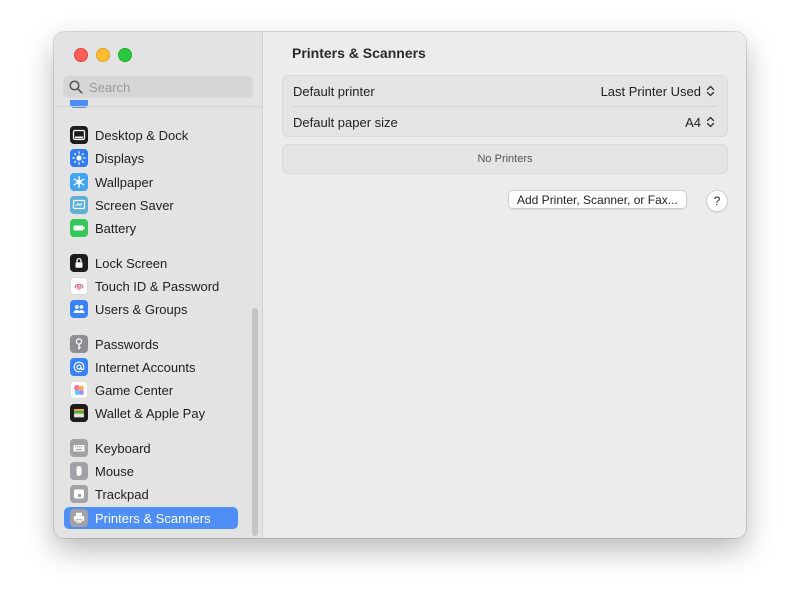  What do you see at coordinates (141, 309) in the screenshot?
I see `sidebar-item-label: Users & Groups` at bounding box center [141, 309].